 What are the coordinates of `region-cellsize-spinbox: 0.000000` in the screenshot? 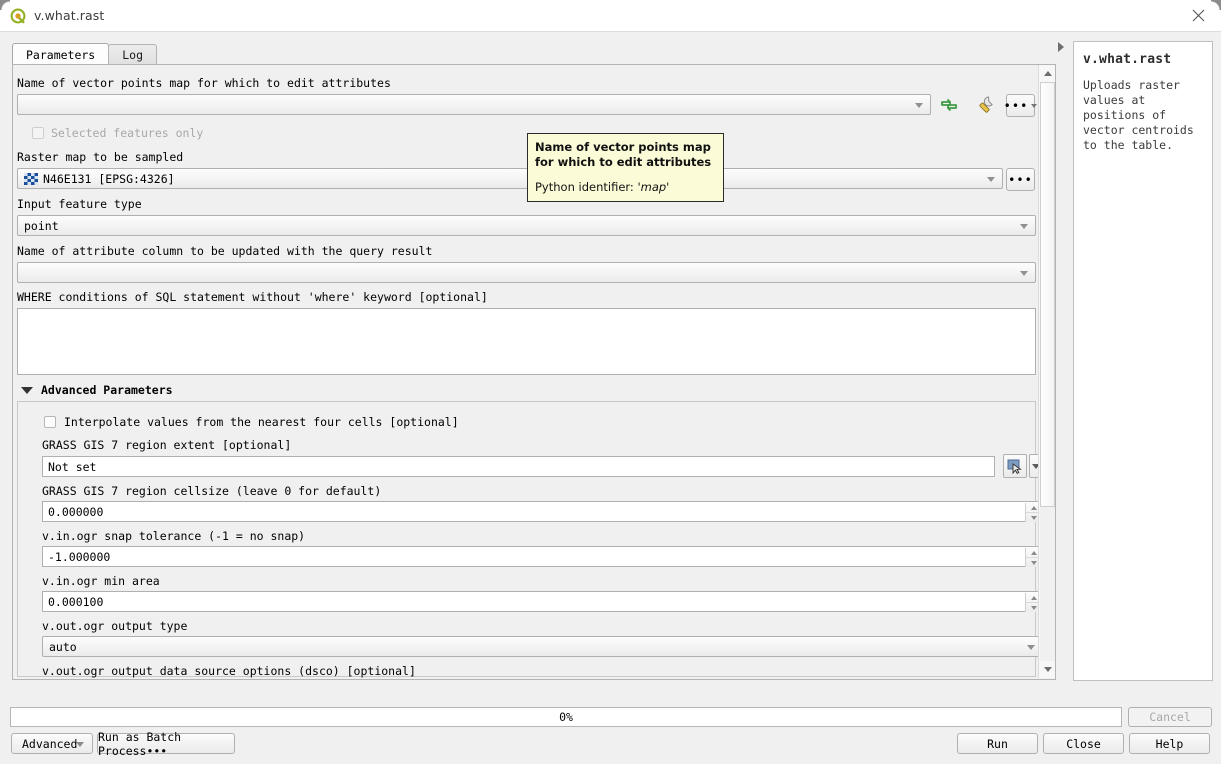 It's located at (540, 511).